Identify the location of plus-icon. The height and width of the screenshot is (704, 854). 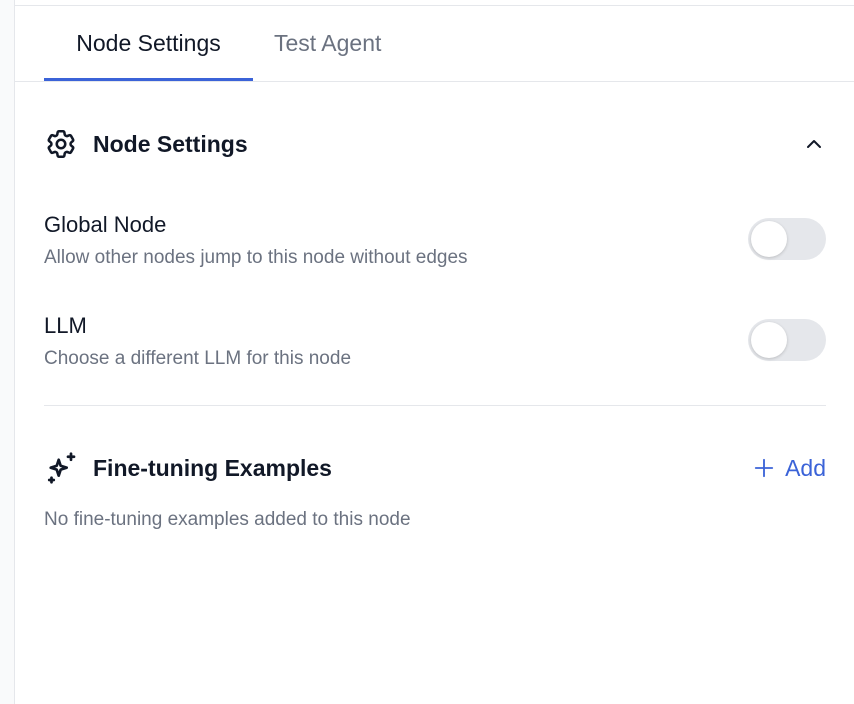
(764, 468).